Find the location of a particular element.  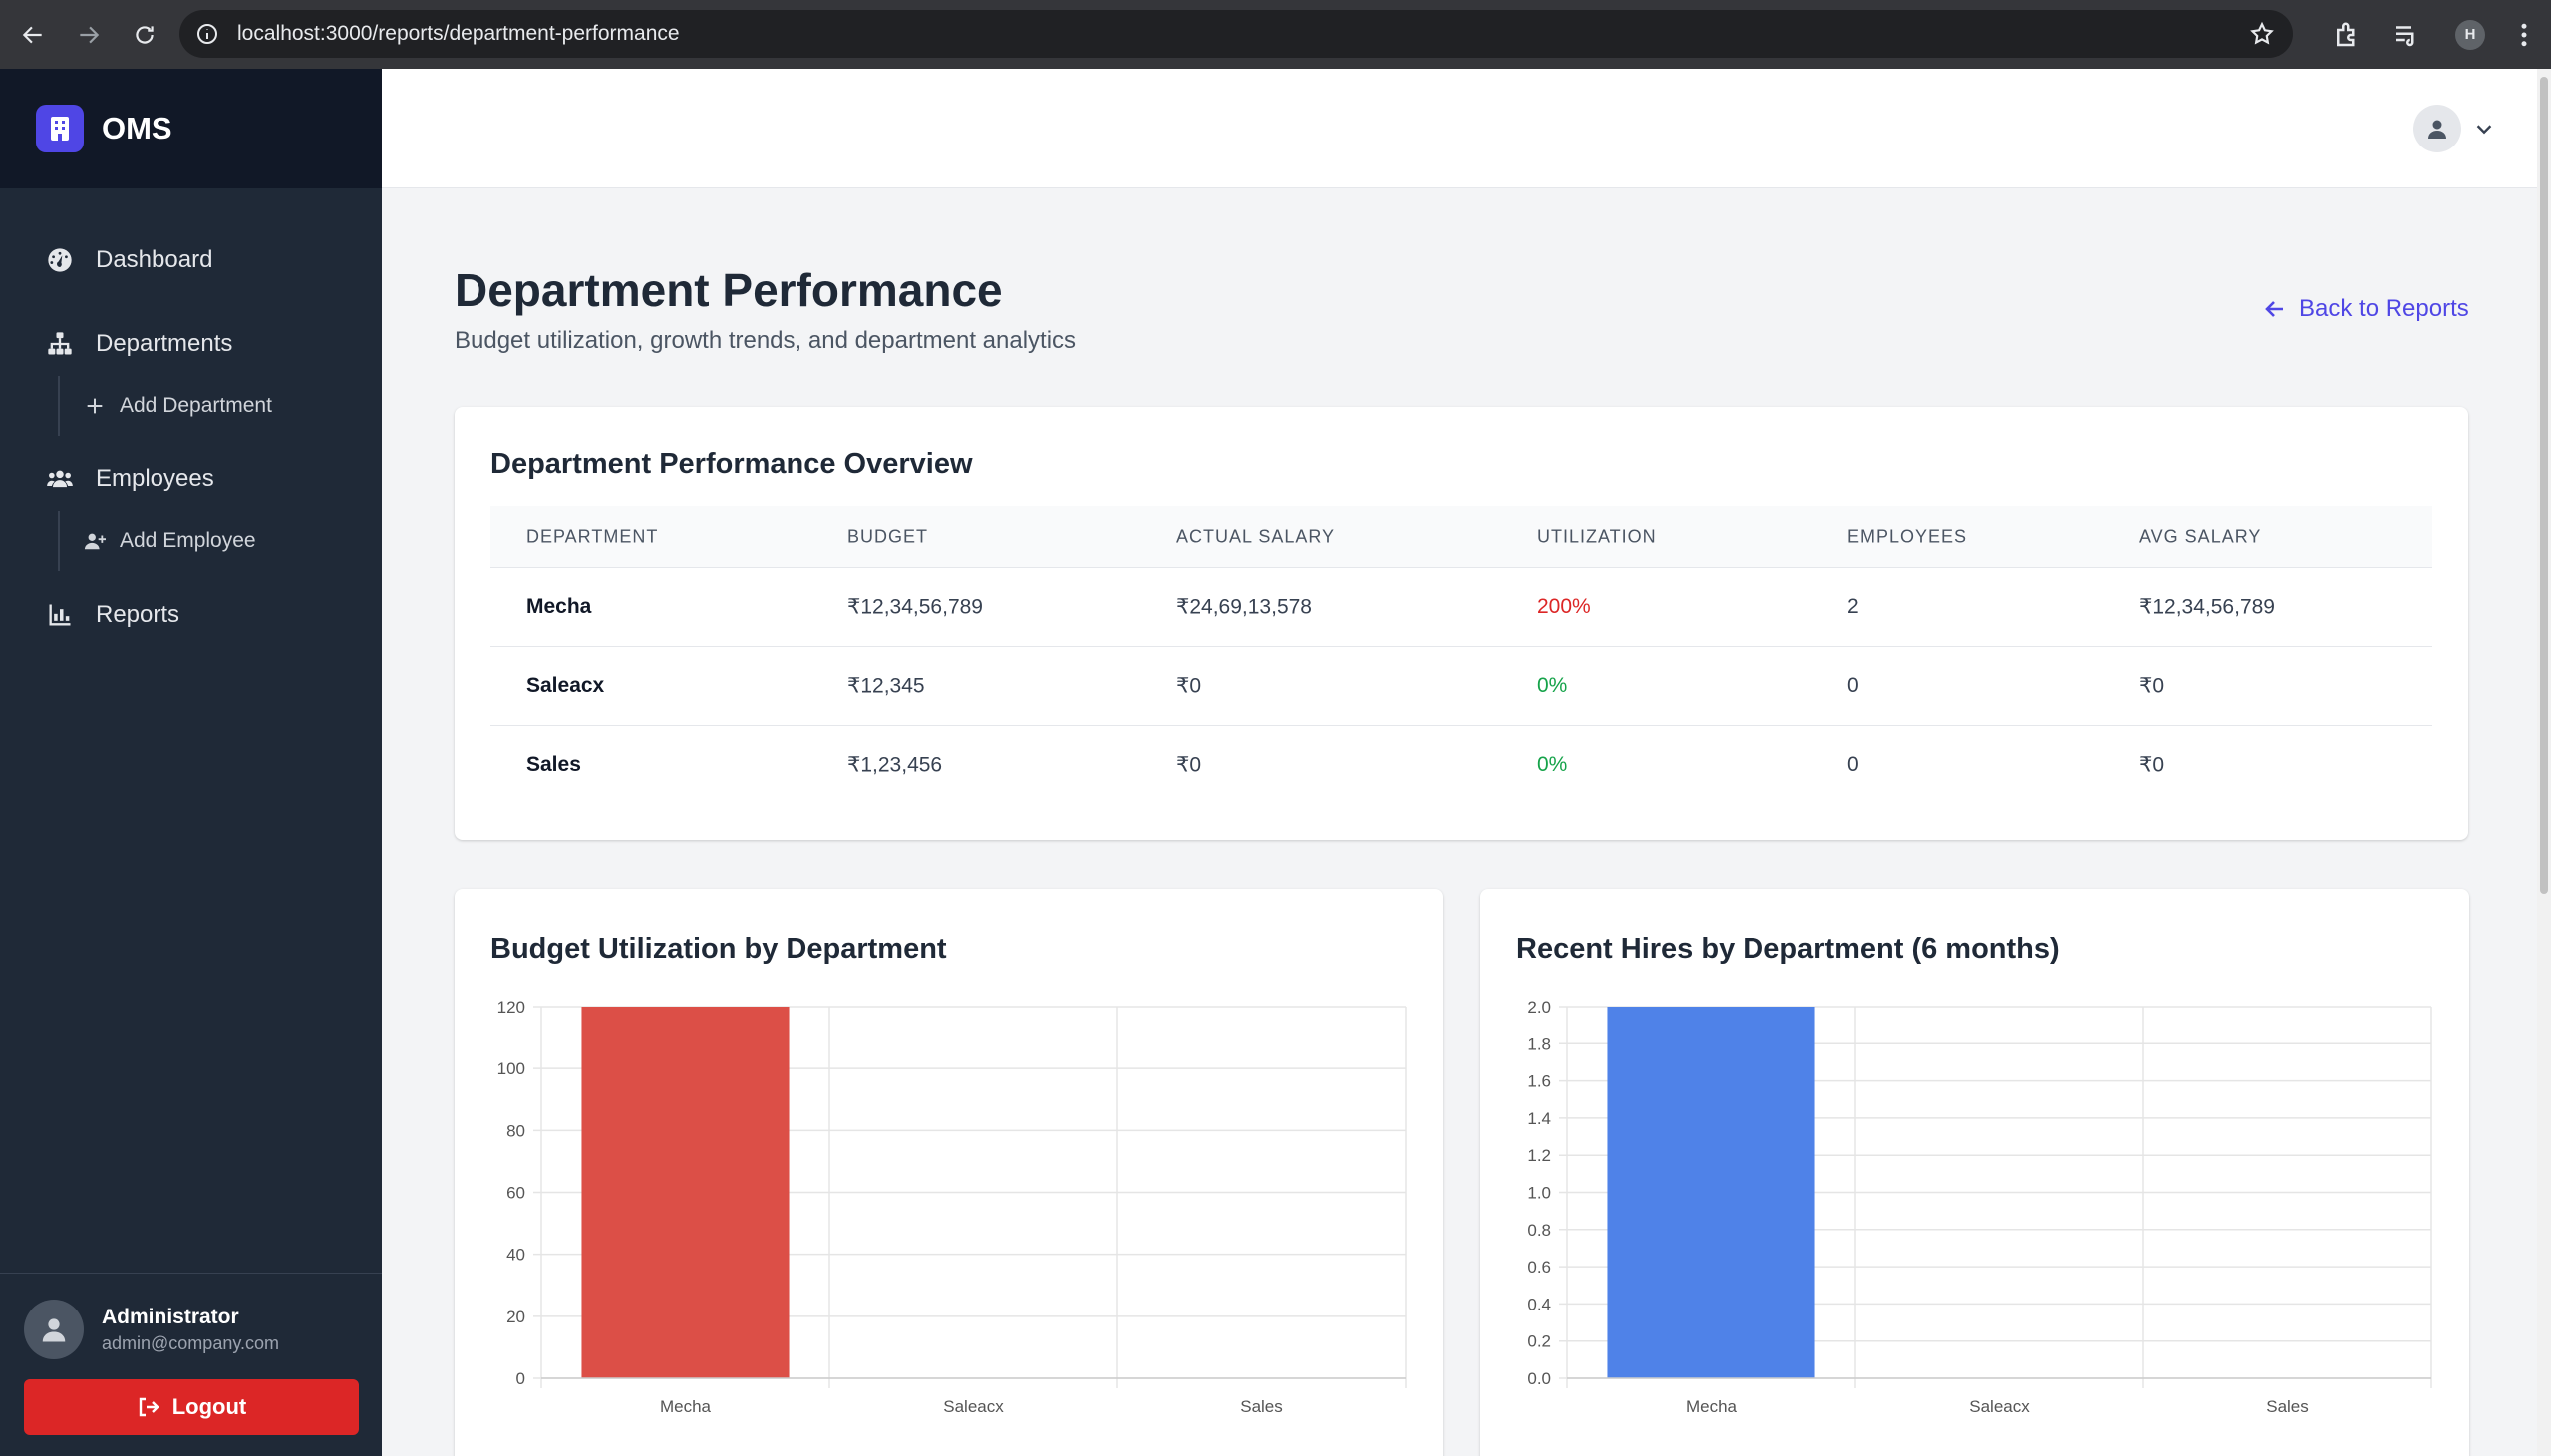

brand: OMS is located at coordinates (191, 128).